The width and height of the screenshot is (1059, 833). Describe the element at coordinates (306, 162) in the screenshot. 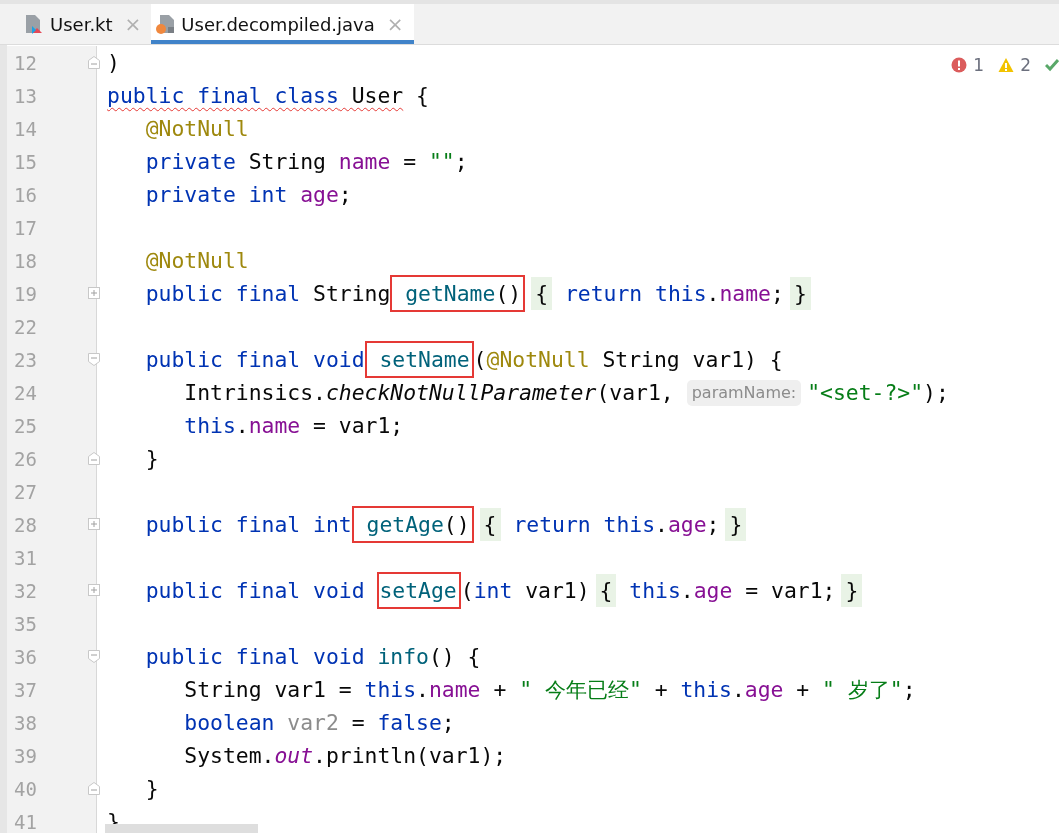

I see `code-text: private String name = "";` at that location.